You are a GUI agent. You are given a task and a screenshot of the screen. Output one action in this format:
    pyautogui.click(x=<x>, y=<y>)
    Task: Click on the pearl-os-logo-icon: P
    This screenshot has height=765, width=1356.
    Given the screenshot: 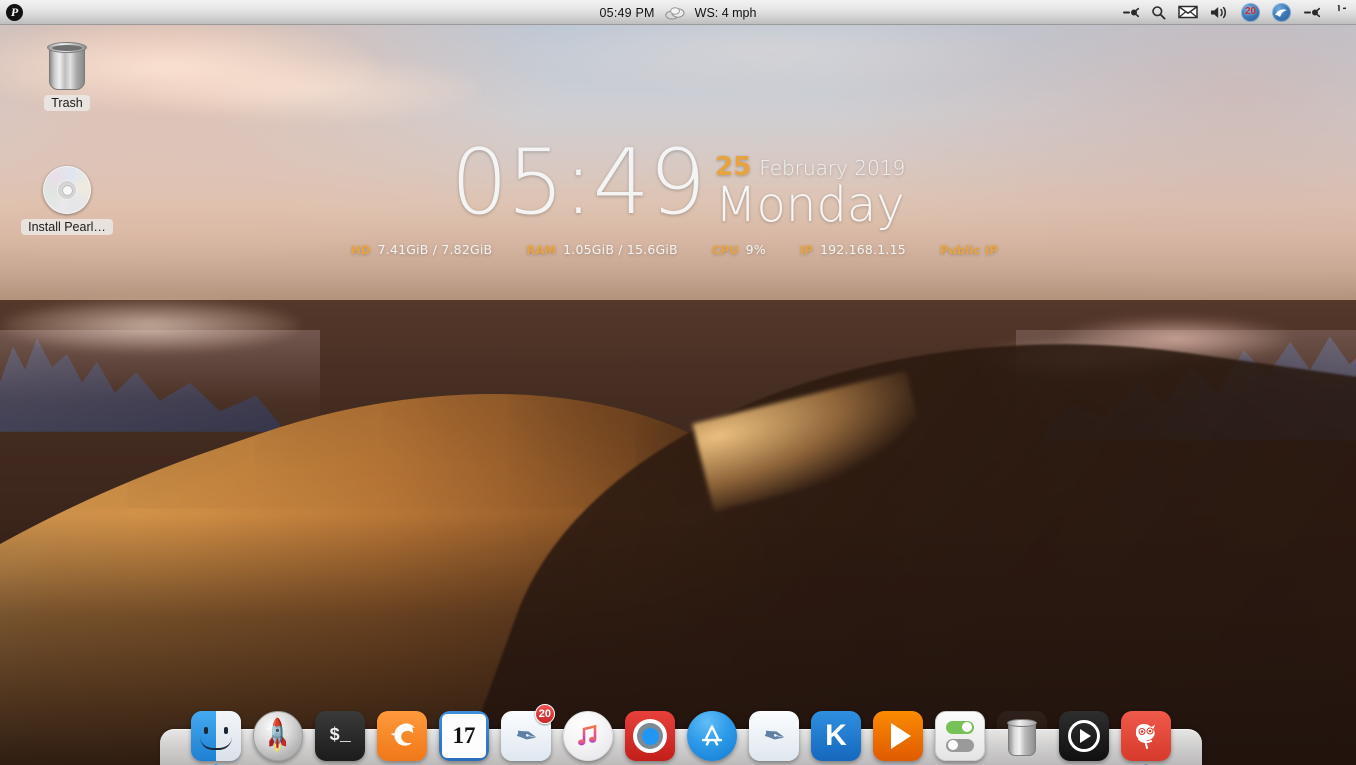 What is the action you would take?
    pyautogui.click(x=14, y=12)
    